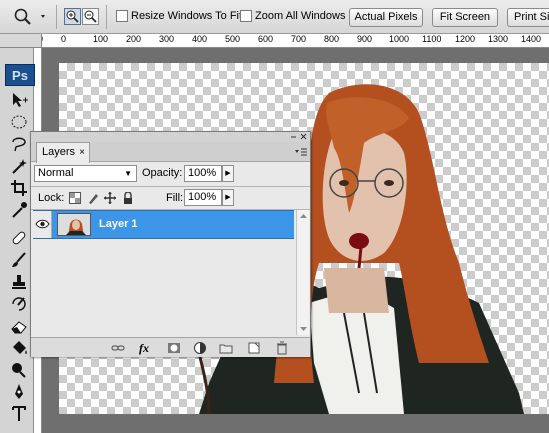 Image resolution: width=549 pixels, height=433 pixels. I want to click on ruler-label: 1000, so click(399, 39).